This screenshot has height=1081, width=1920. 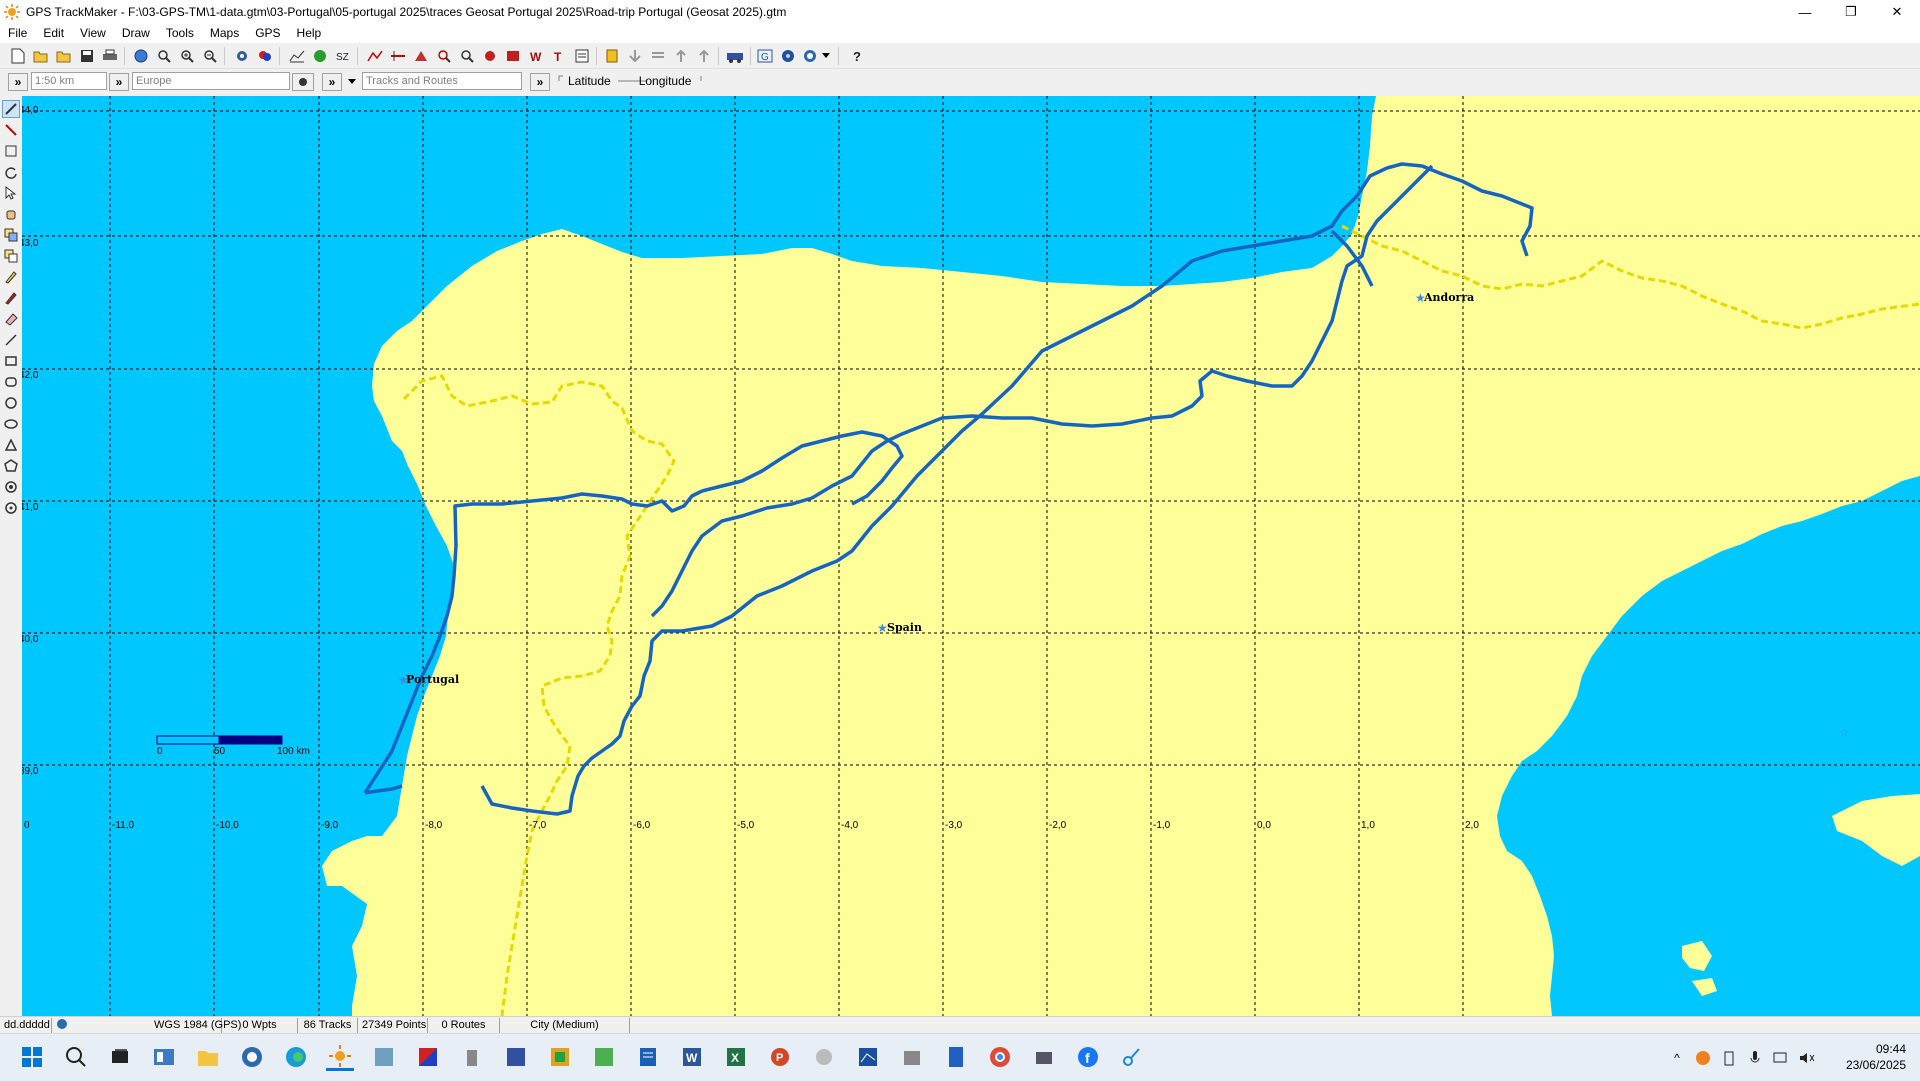 I want to click on center-point-tool-icon, so click(x=11, y=508).